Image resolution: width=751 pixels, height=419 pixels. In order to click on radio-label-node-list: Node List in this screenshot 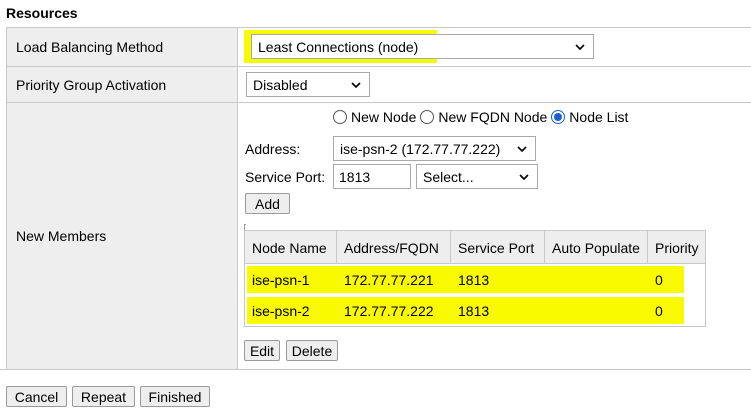, I will do `click(599, 117)`.